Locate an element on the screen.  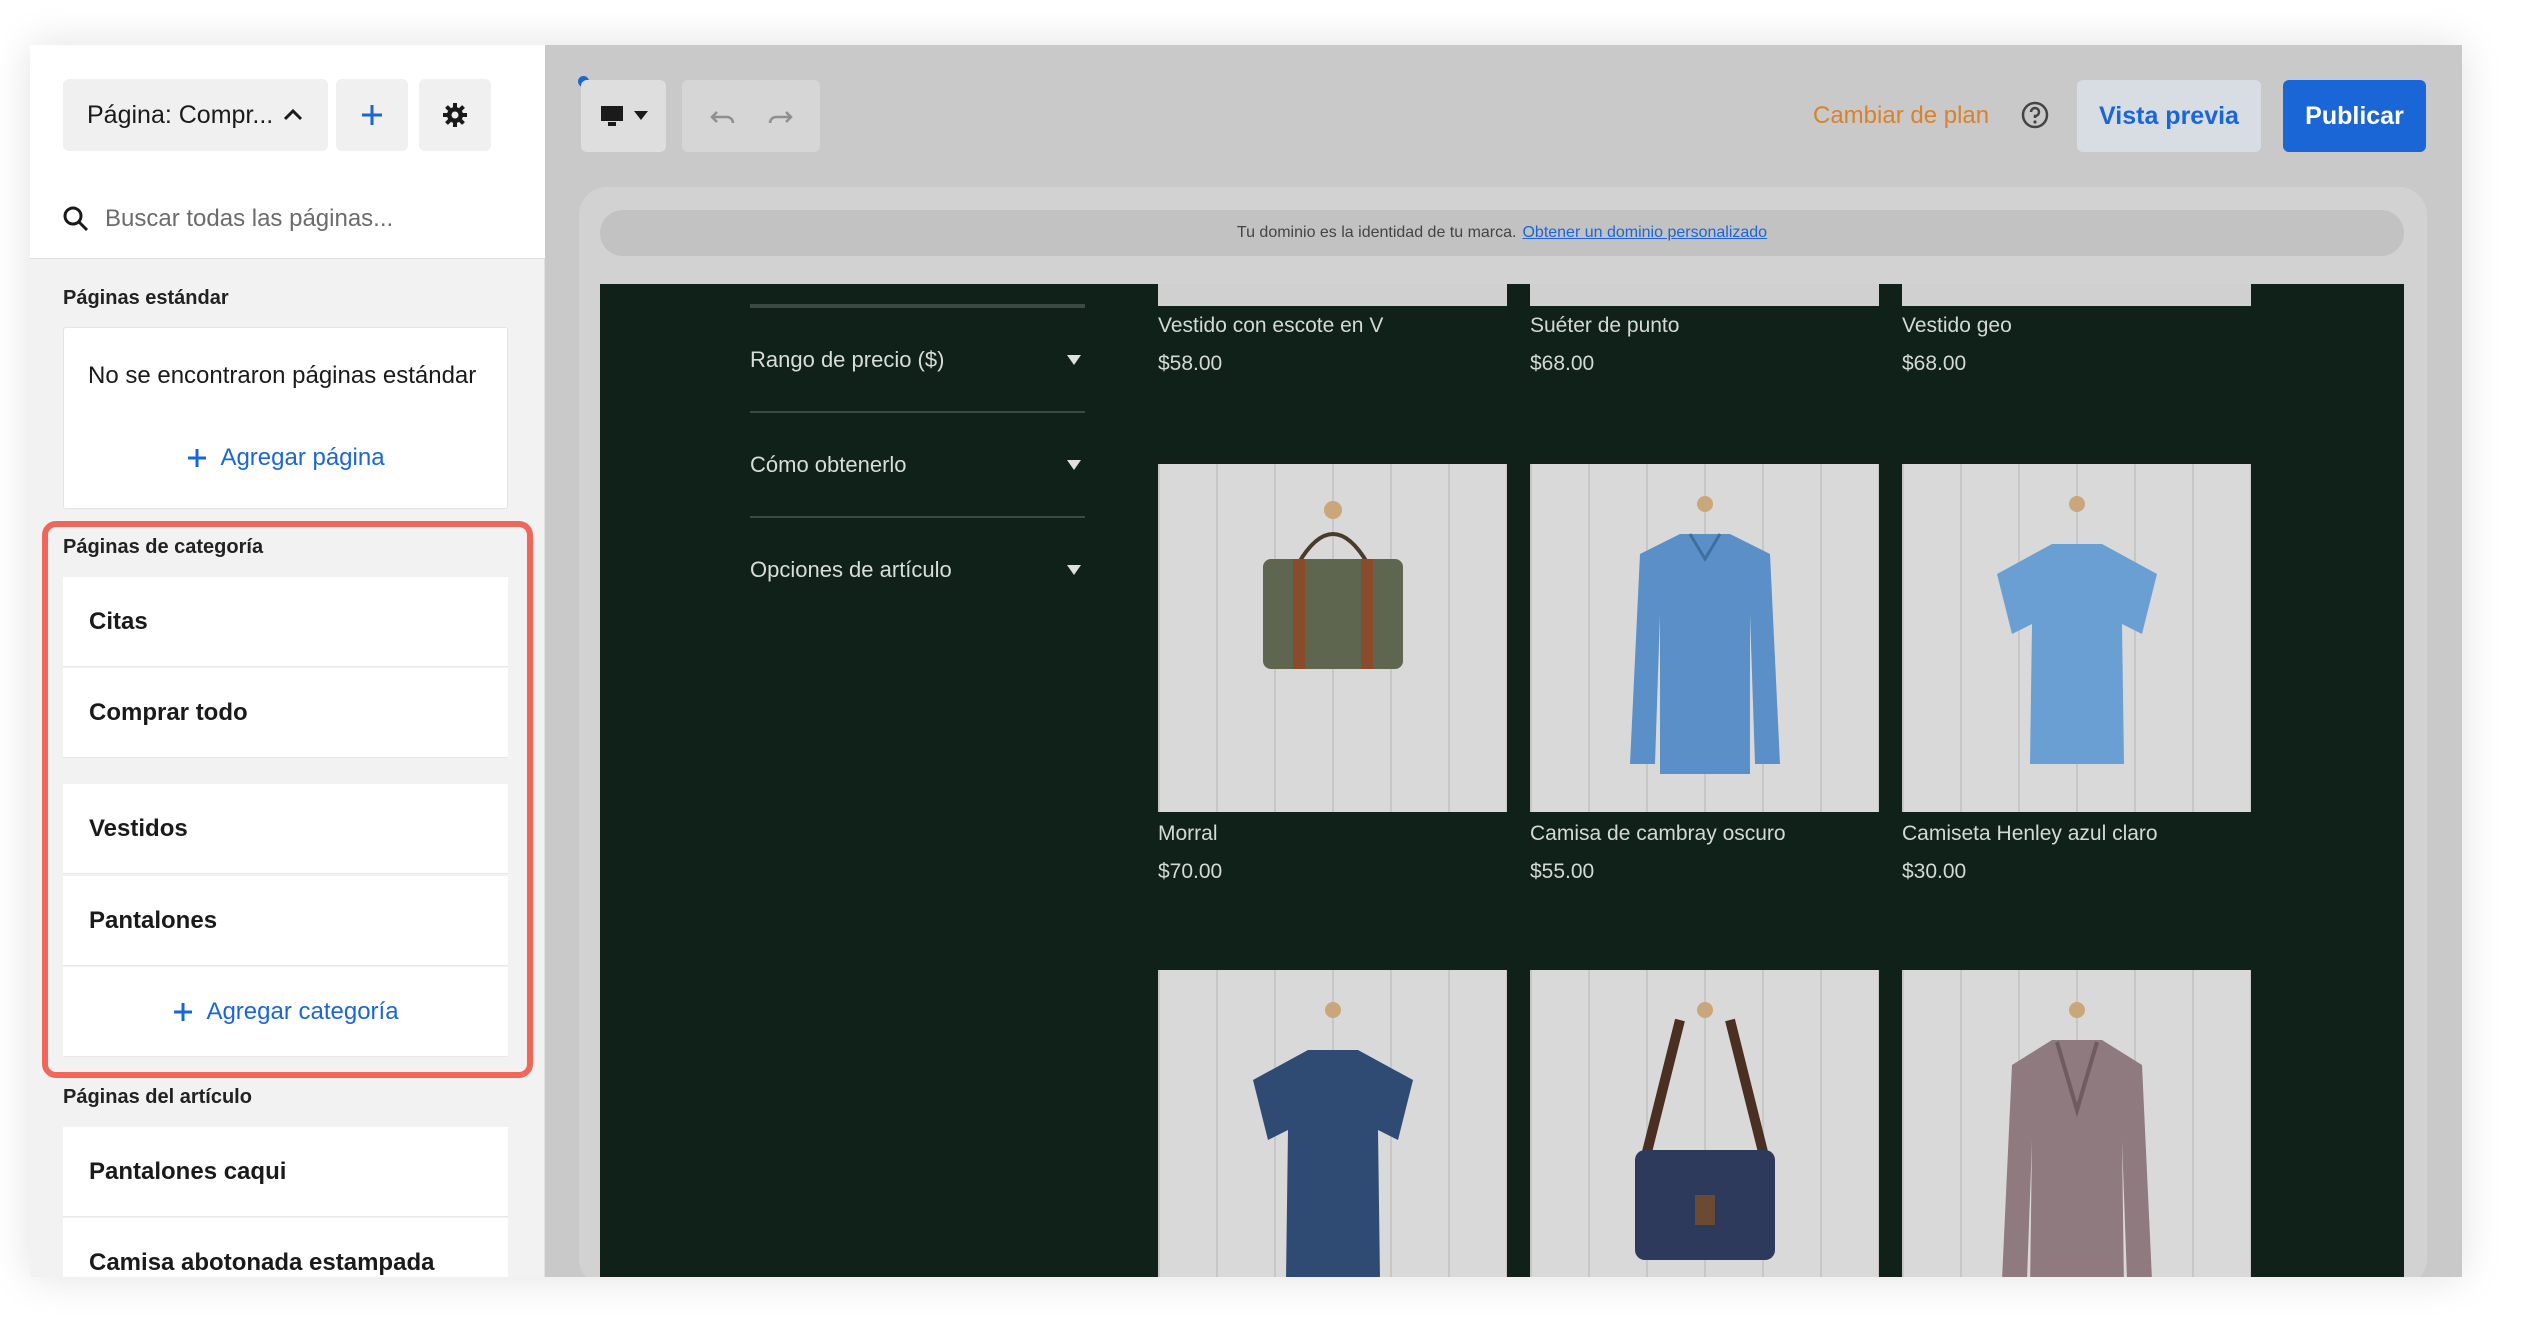
category-item-label: Pantalones is located at coordinates (153, 920).